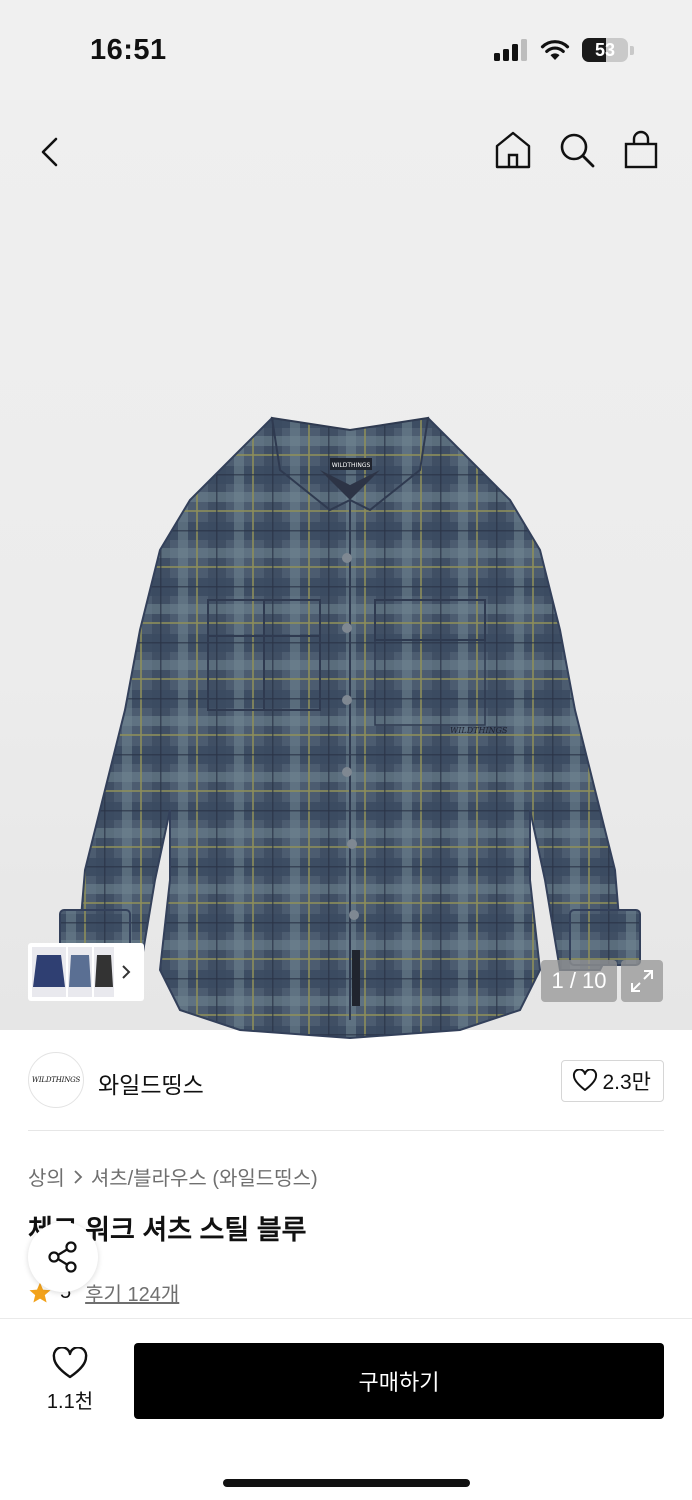 The width and height of the screenshot is (692, 1500). What do you see at coordinates (151, 1083) in the screenshot?
I see `brand-name: 와일드띵스` at bounding box center [151, 1083].